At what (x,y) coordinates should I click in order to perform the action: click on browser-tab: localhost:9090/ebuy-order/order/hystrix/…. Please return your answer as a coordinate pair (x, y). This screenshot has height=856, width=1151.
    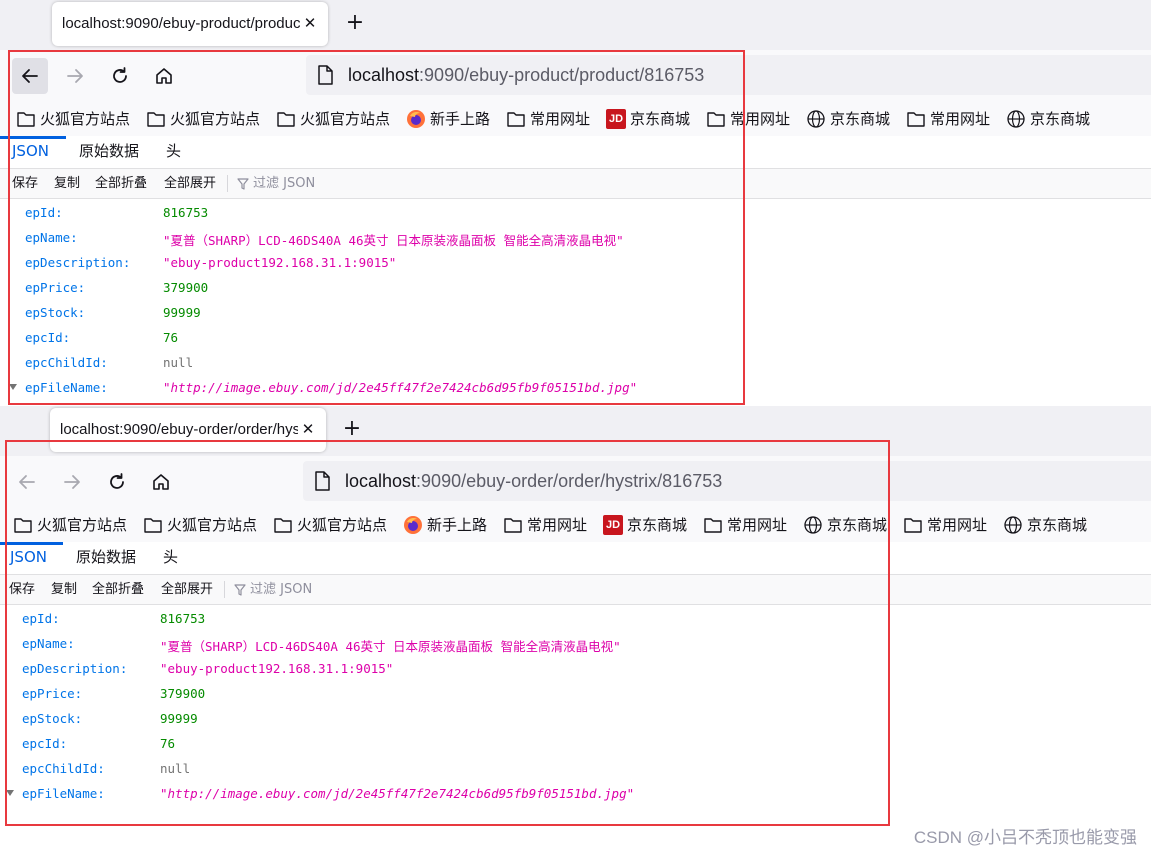
    Looking at the image, I should click on (188, 430).